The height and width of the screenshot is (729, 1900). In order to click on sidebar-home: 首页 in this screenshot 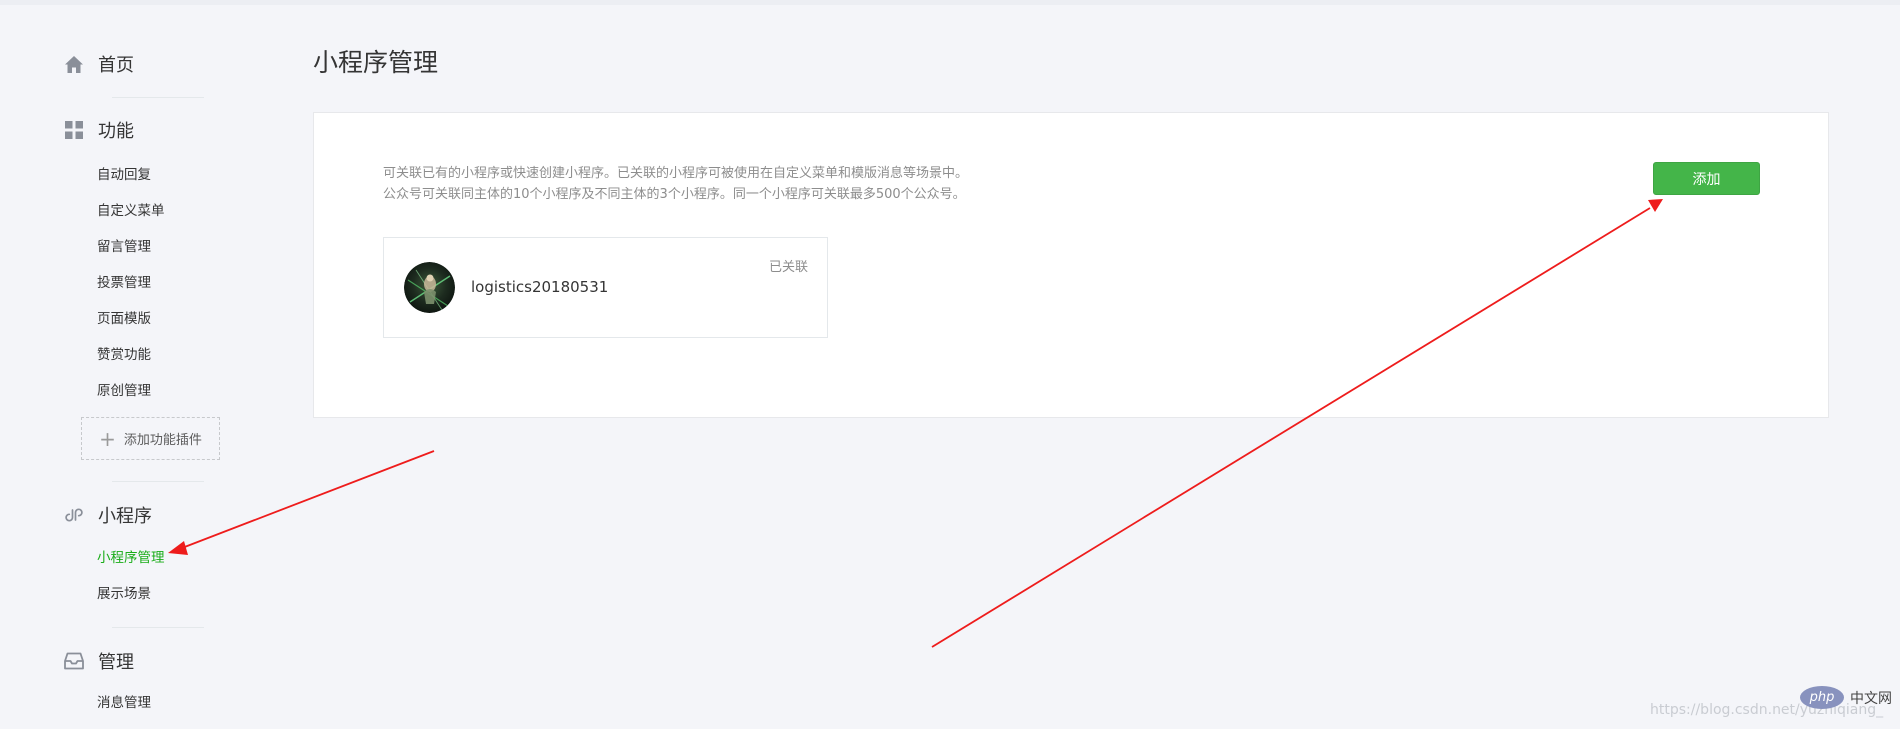, I will do `click(98, 64)`.